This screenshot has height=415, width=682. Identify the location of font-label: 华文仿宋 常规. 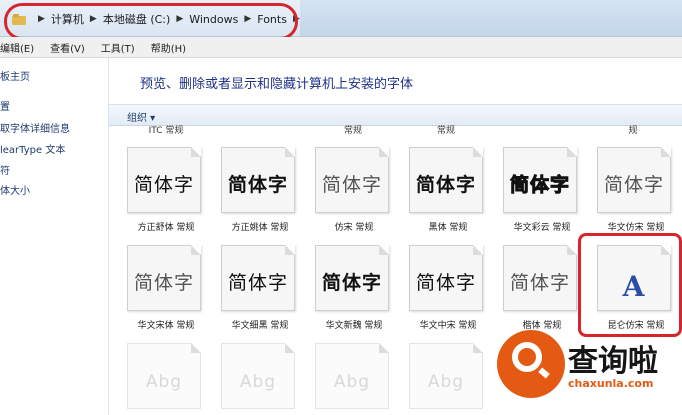
(636, 228).